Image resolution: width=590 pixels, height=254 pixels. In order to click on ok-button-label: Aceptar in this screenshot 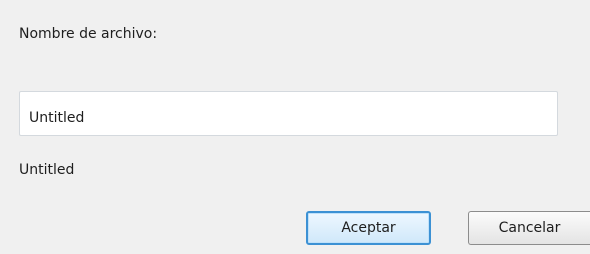, I will do `click(368, 228)`.